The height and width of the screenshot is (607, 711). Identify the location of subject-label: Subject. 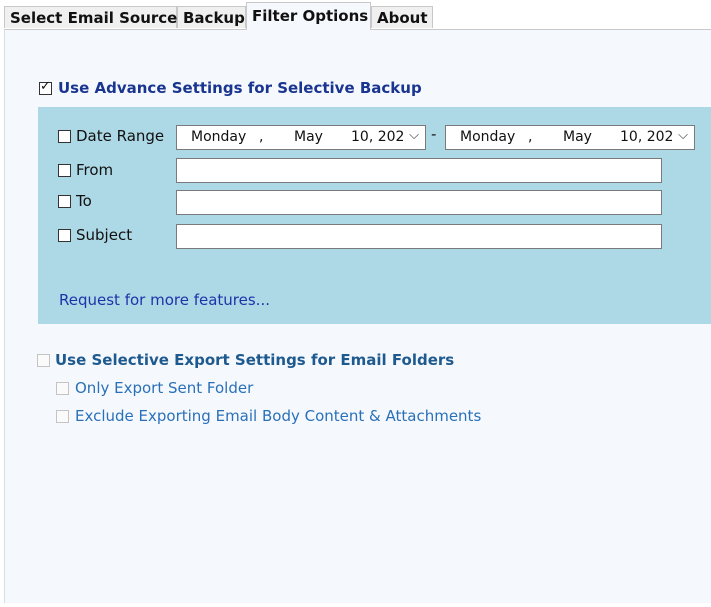
(104, 235).